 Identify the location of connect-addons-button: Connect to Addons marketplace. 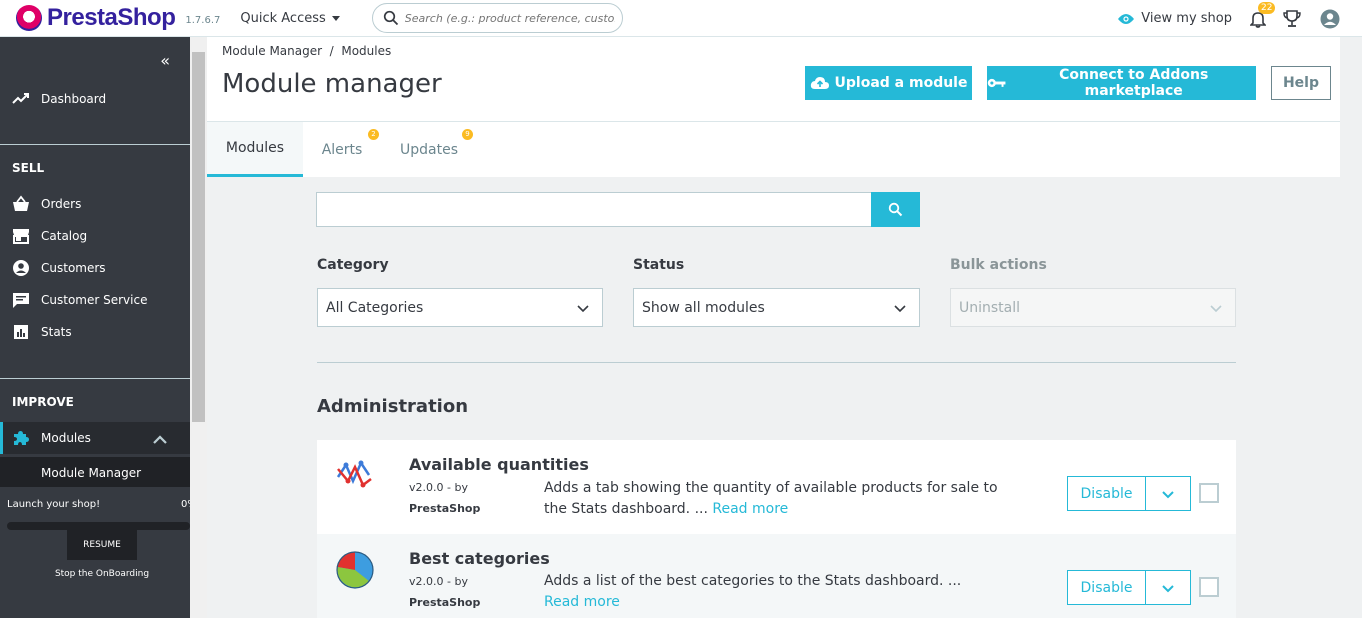
(1121, 83).